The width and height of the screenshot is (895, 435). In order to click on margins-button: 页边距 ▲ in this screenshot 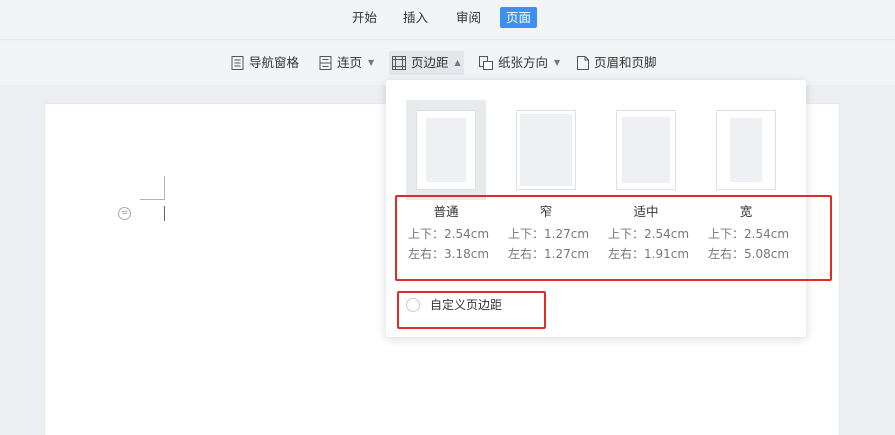, I will do `click(426, 63)`.